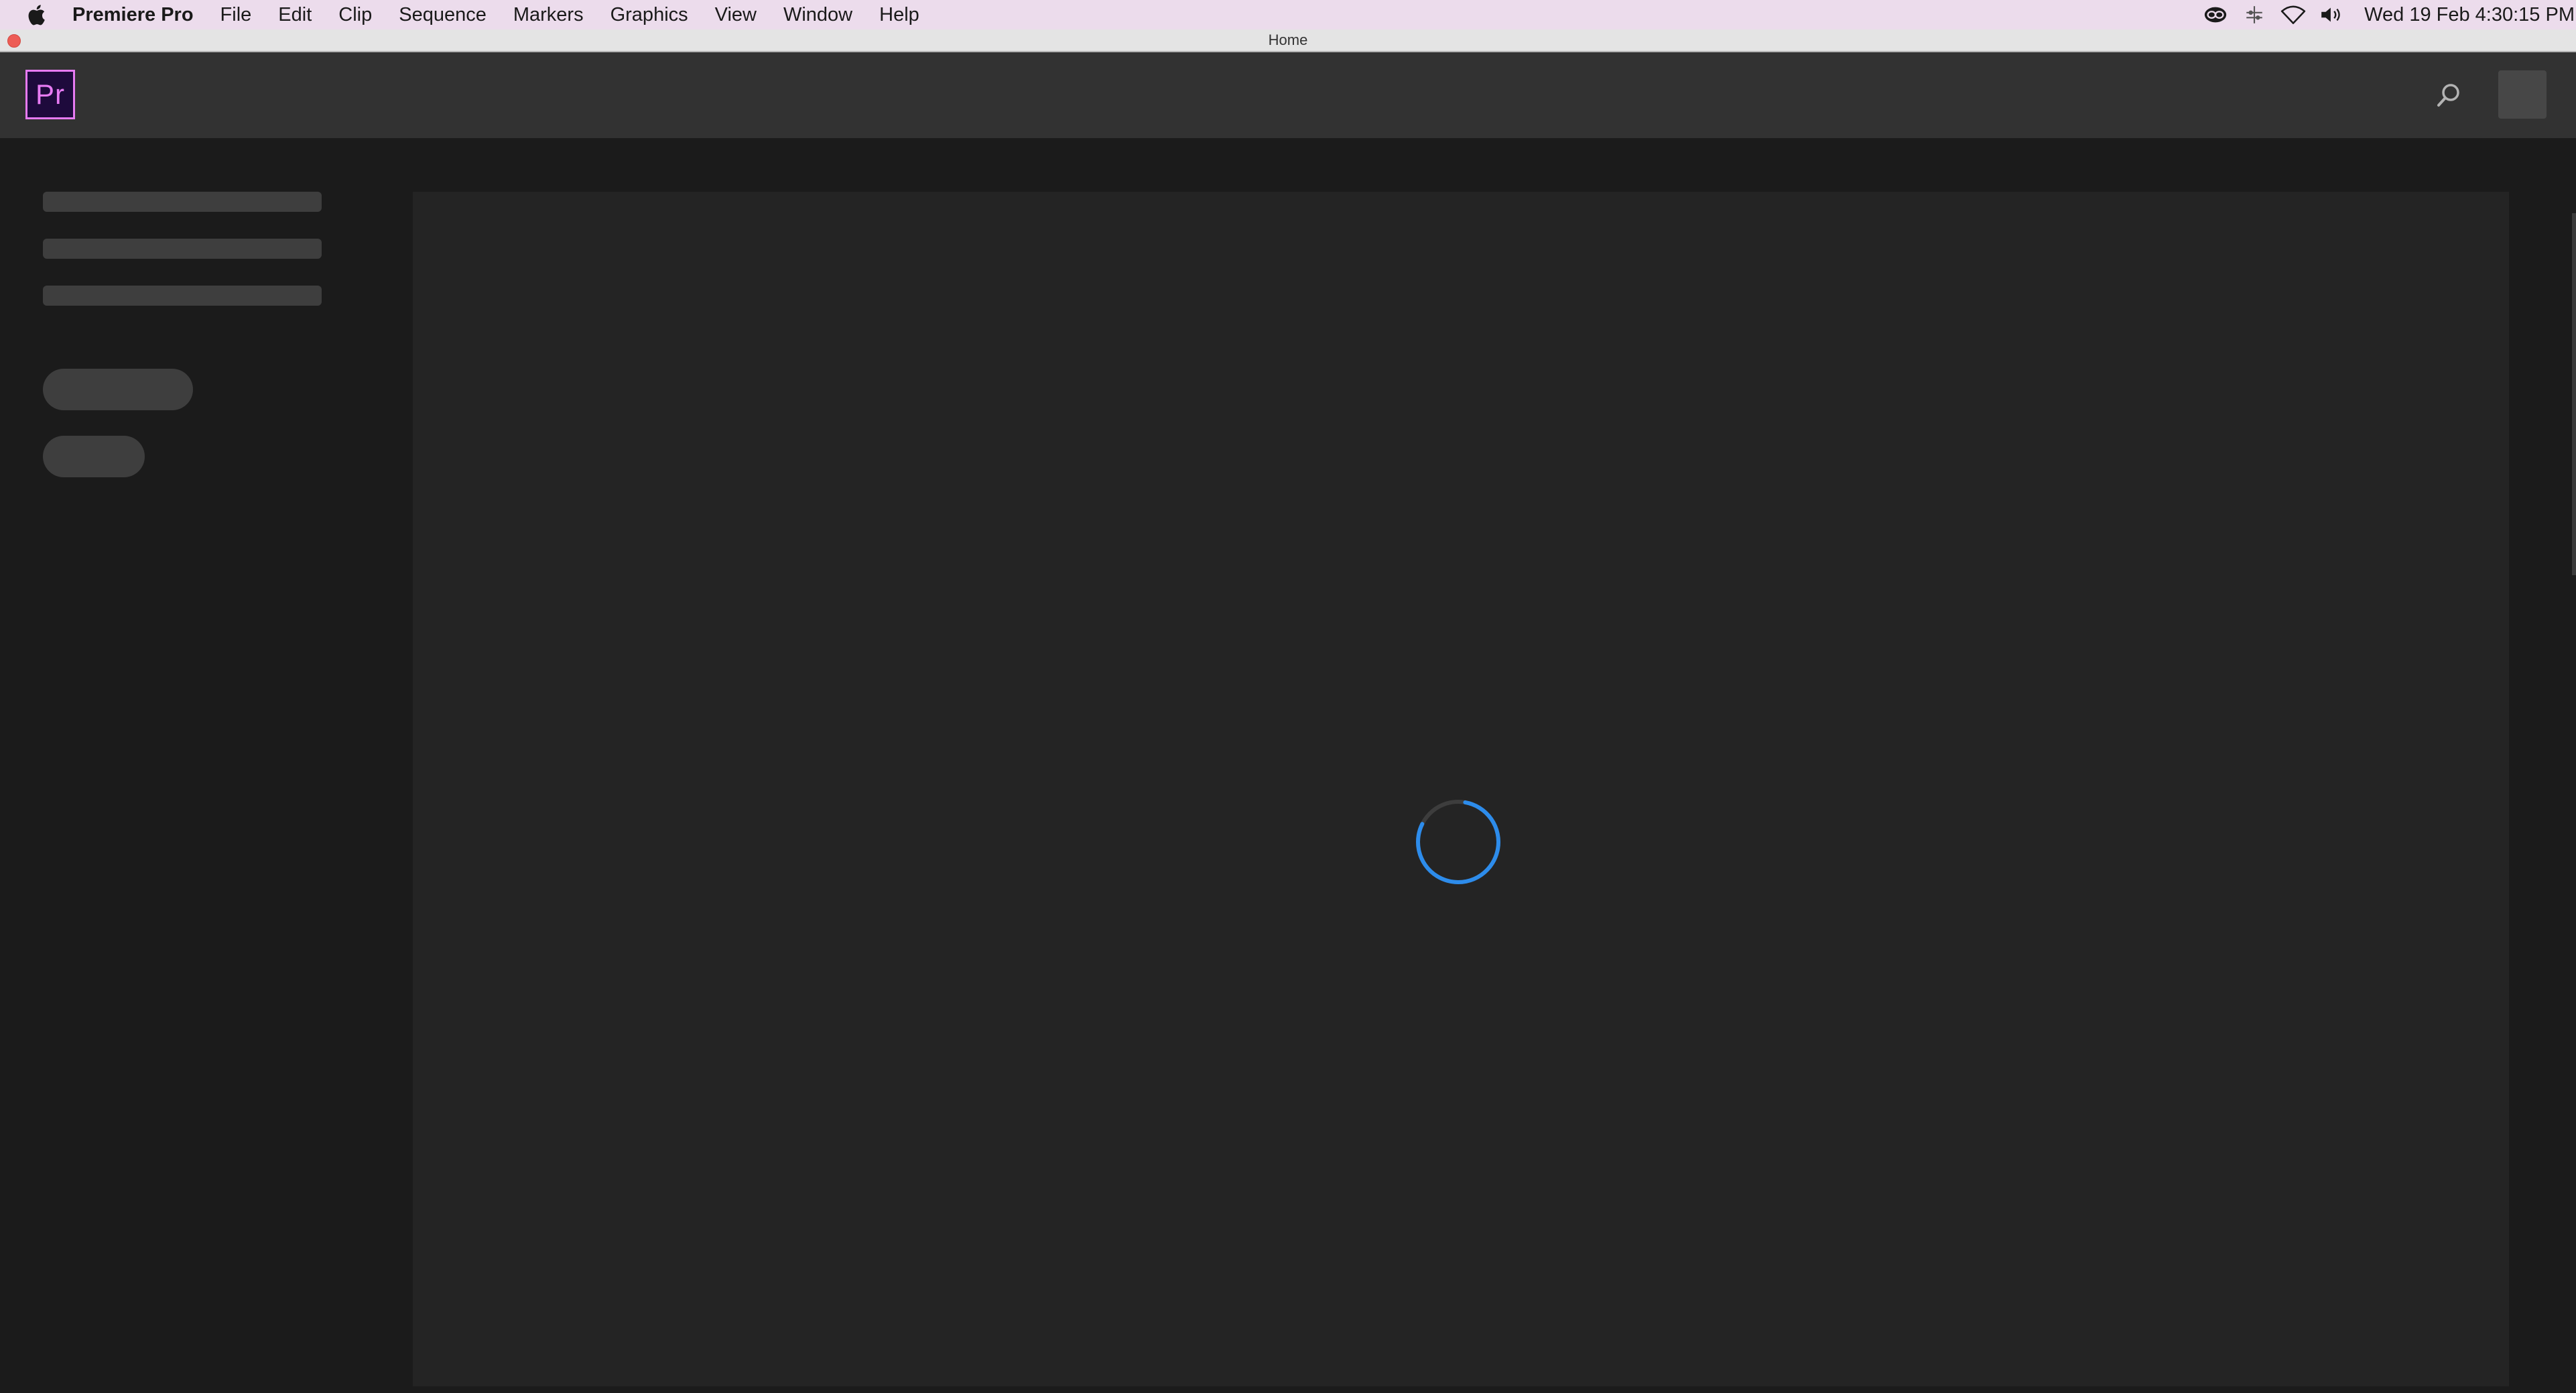  Describe the element at coordinates (1458, 842) in the screenshot. I see `loading-spinner-icon` at that location.